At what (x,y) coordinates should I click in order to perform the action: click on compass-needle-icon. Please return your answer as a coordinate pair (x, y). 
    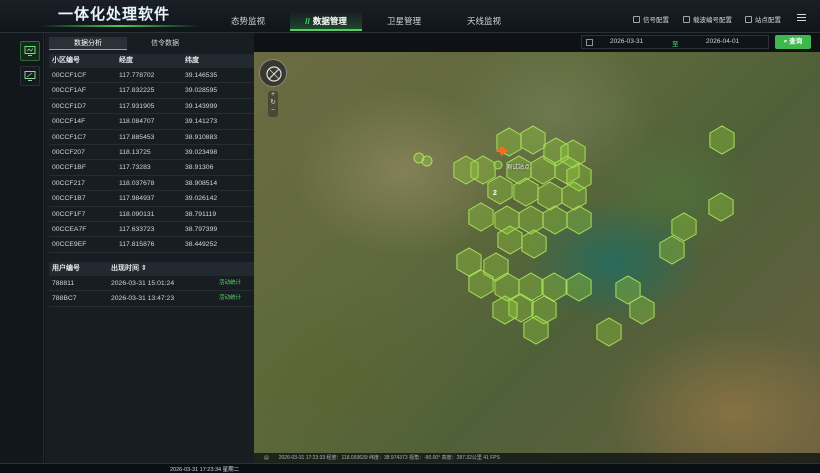
    Looking at the image, I should click on (274, 74).